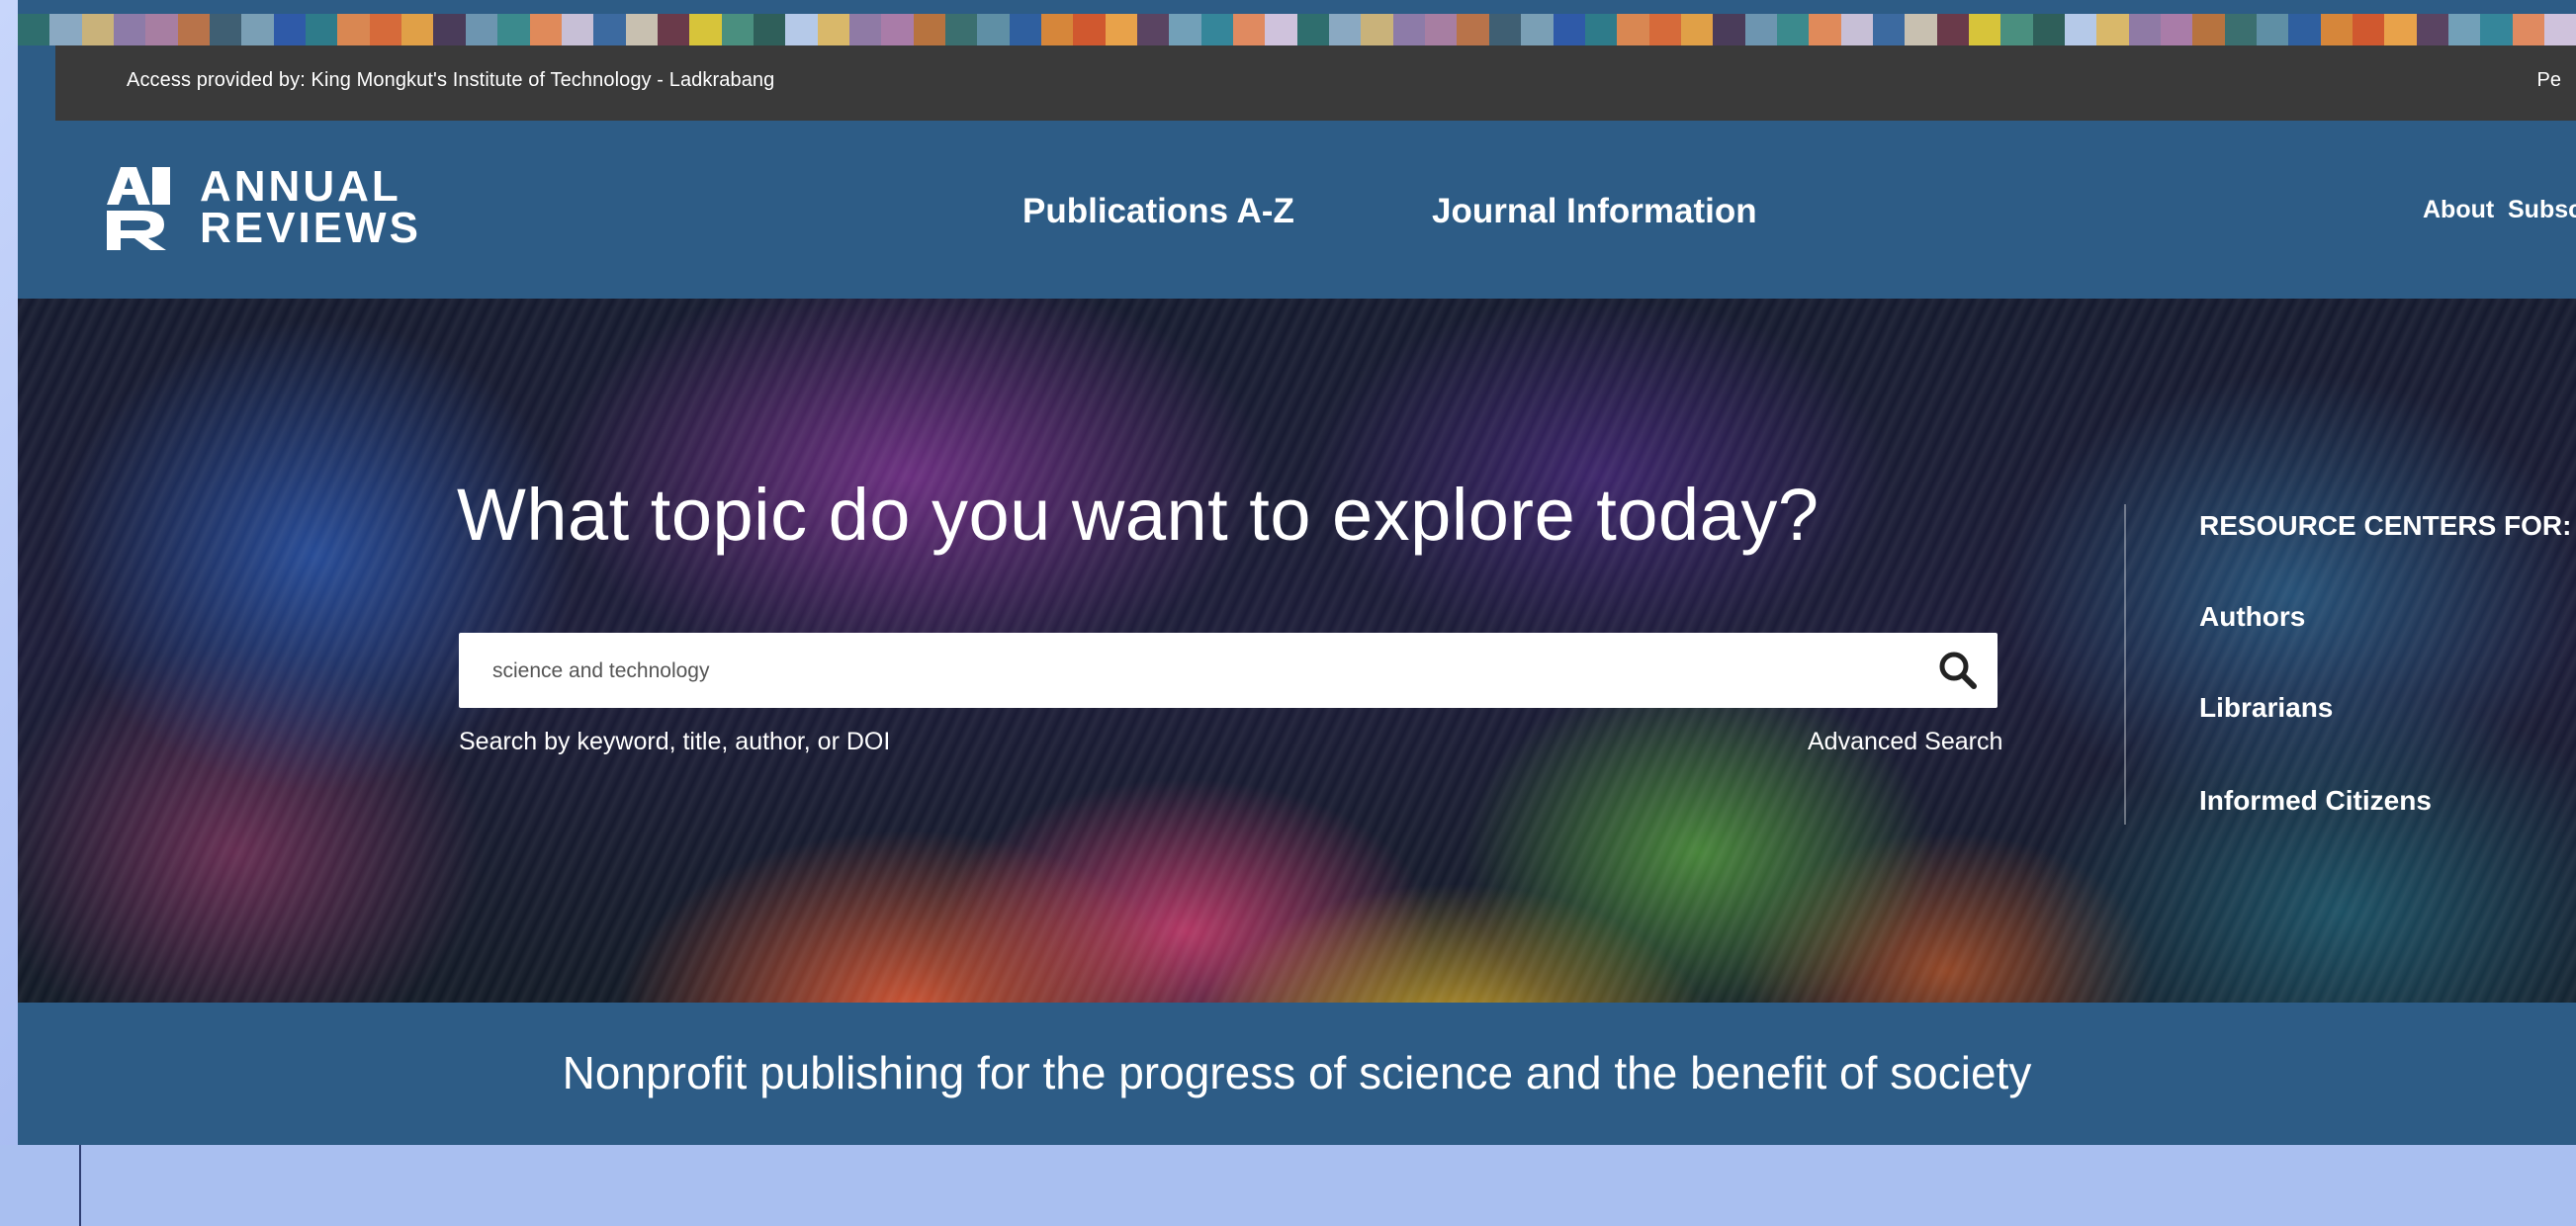 This screenshot has height=1226, width=2576. I want to click on annual-reviews-logo: ANNUAL REVIEWS, so click(262, 207).